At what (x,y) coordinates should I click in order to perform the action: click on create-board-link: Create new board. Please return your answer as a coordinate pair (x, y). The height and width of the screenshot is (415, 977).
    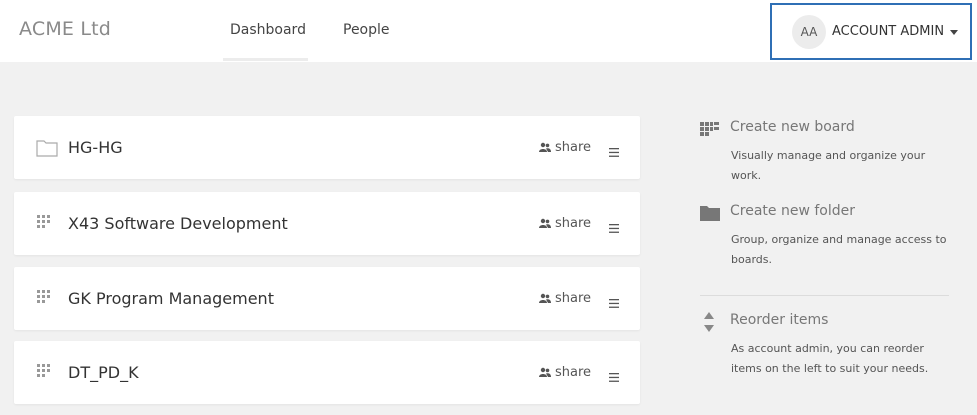
    Looking at the image, I should click on (792, 127).